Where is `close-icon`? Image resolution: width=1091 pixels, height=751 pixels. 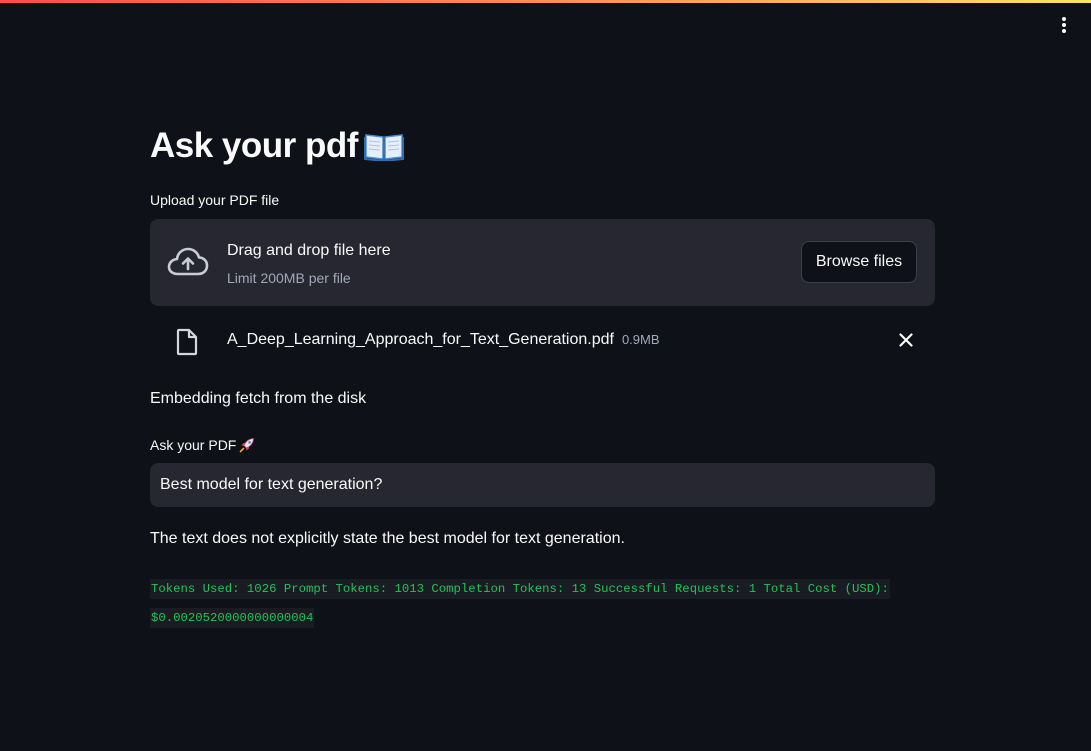
close-icon is located at coordinates (906, 342).